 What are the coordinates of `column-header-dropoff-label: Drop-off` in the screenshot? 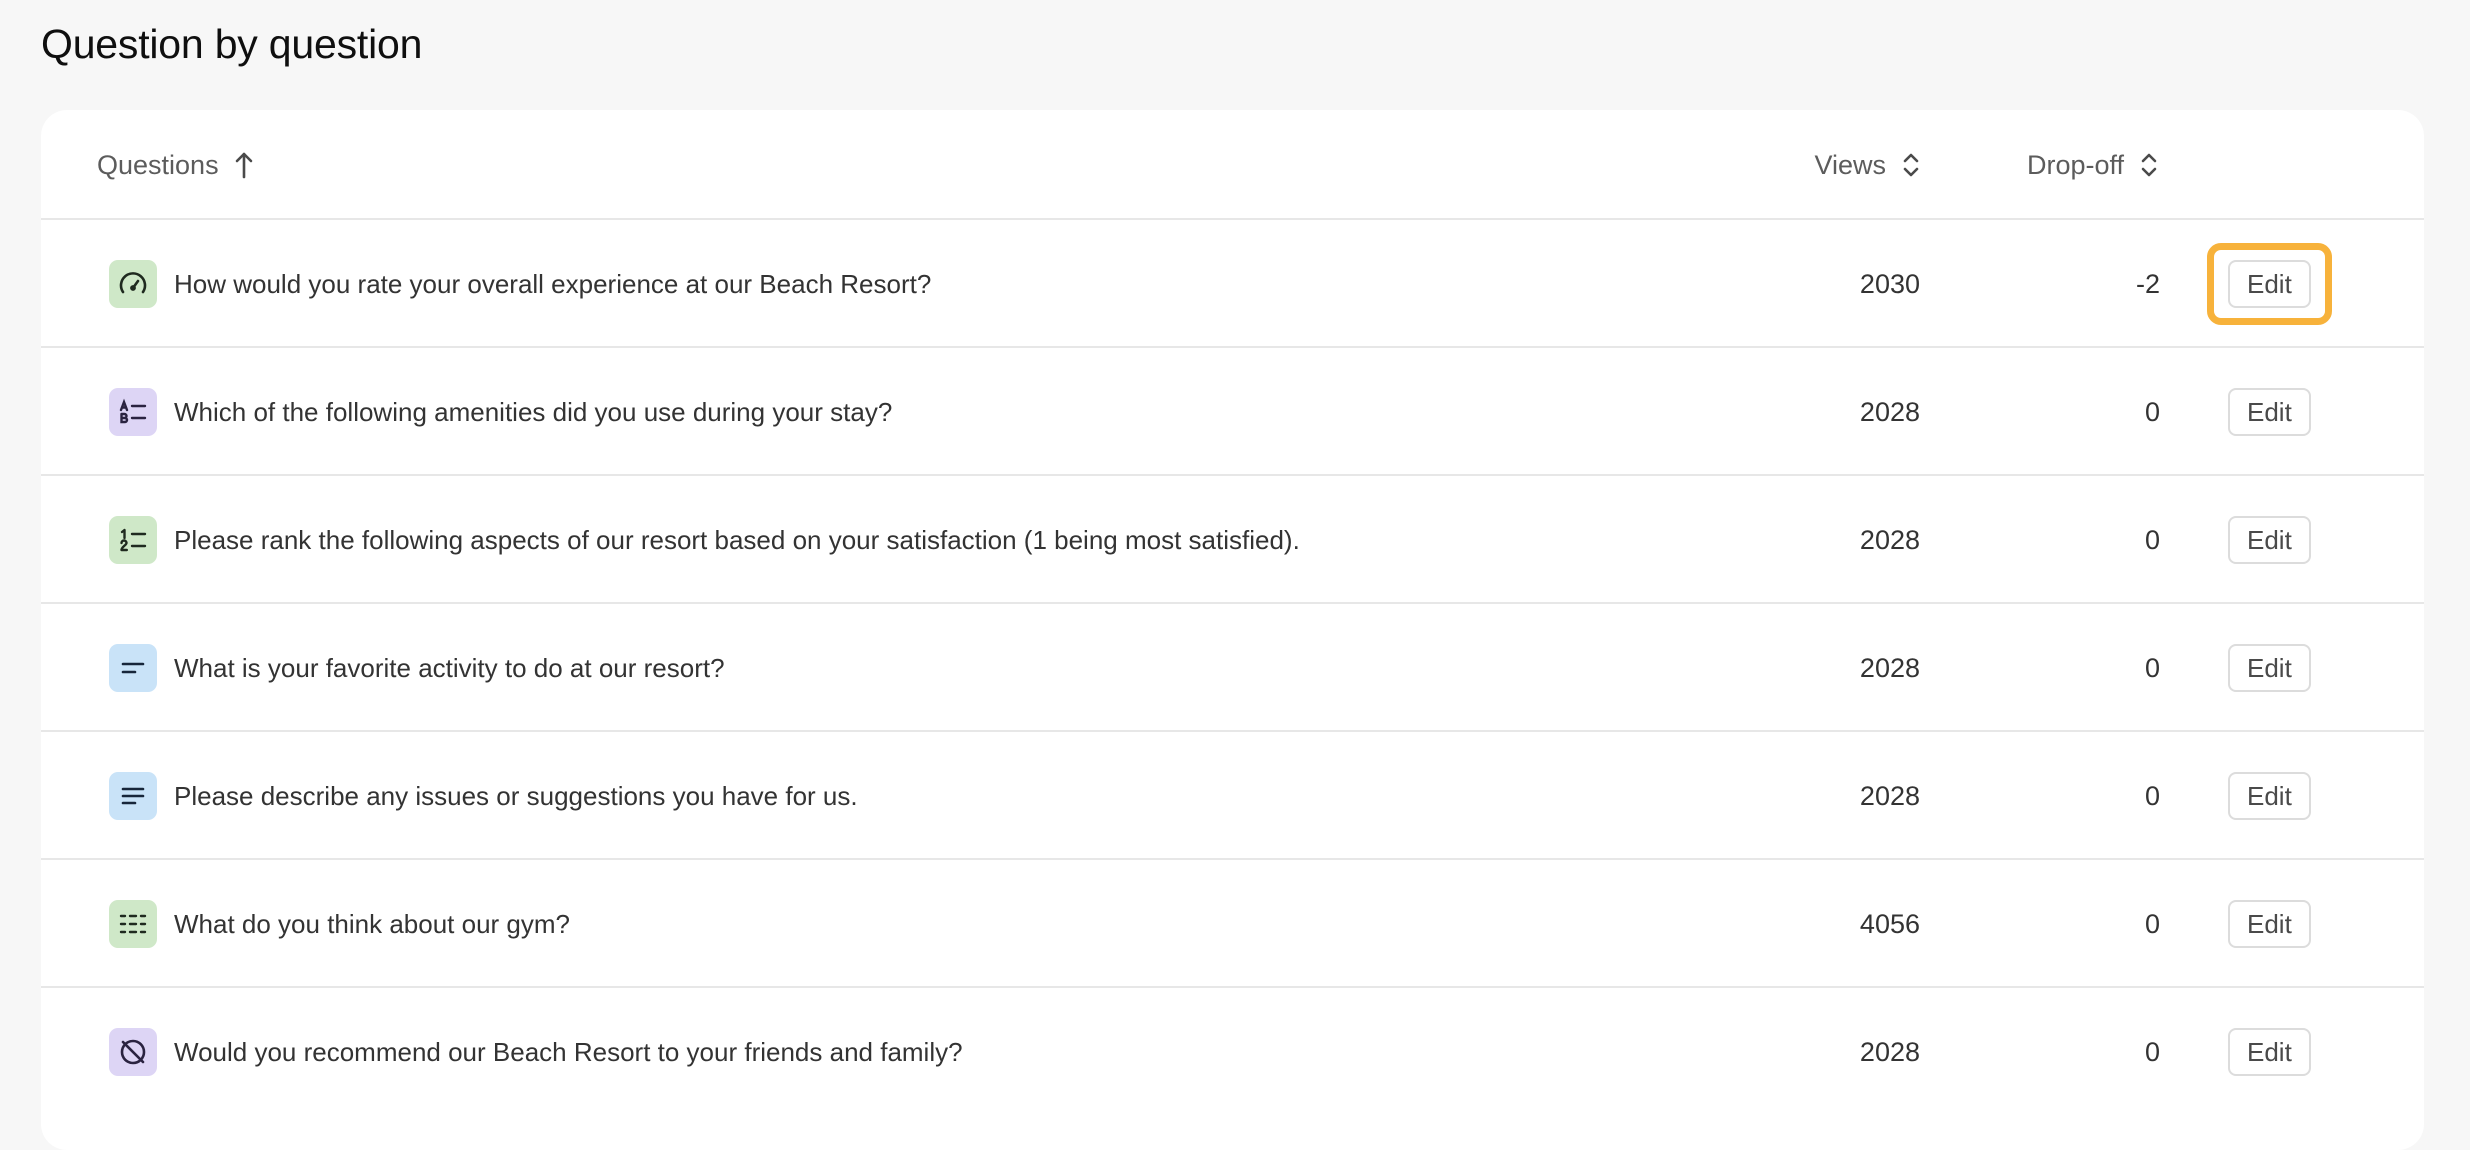 It's located at (2075, 164).